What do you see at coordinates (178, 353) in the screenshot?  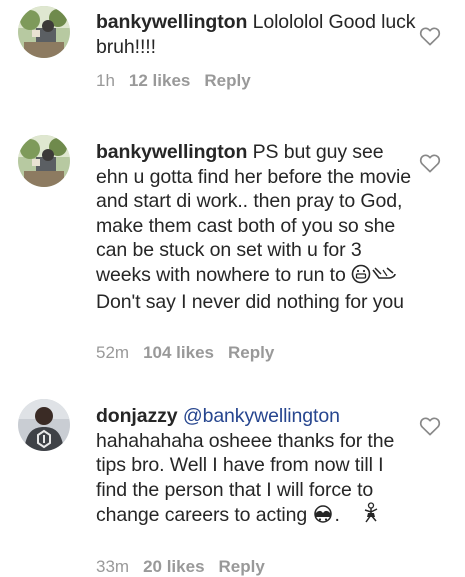 I see `likes-count: 104 likes` at bounding box center [178, 353].